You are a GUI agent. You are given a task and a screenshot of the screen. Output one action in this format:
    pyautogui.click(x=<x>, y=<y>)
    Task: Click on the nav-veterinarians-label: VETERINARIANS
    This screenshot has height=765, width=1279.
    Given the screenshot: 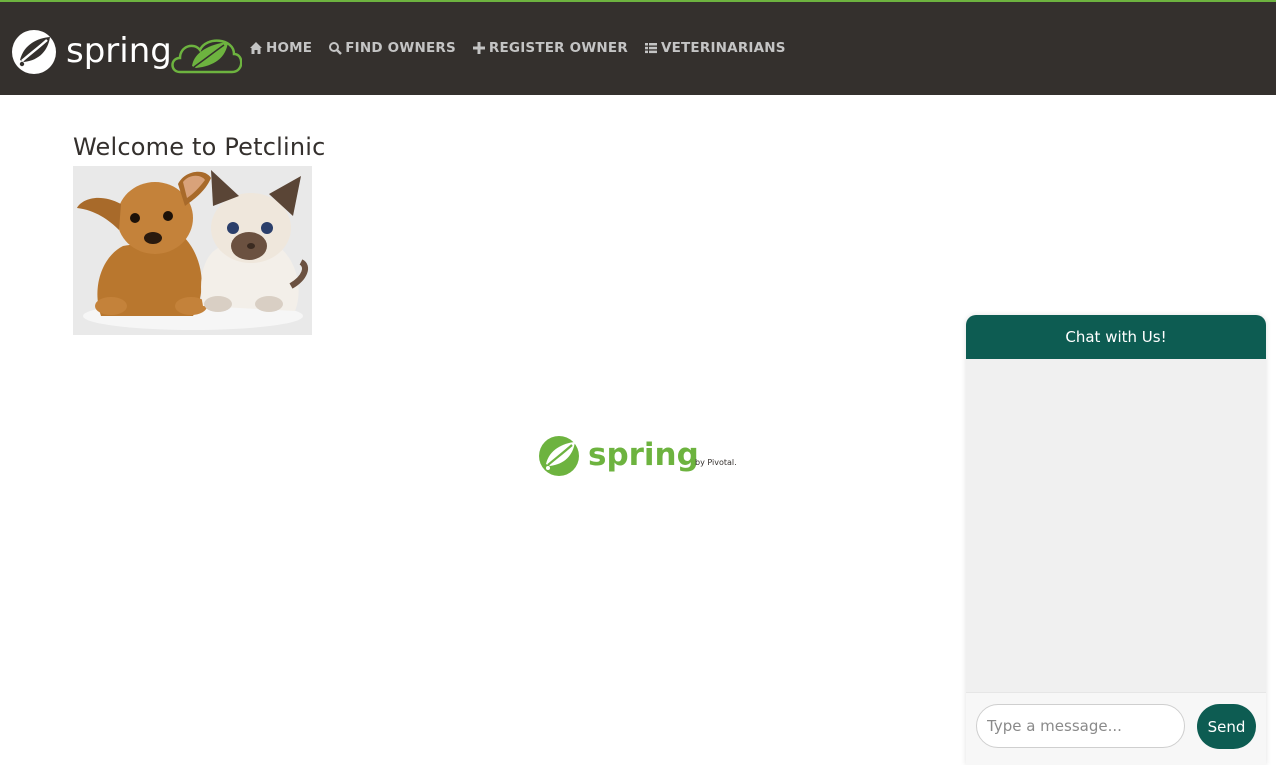 What is the action you would take?
    pyautogui.click(x=723, y=48)
    